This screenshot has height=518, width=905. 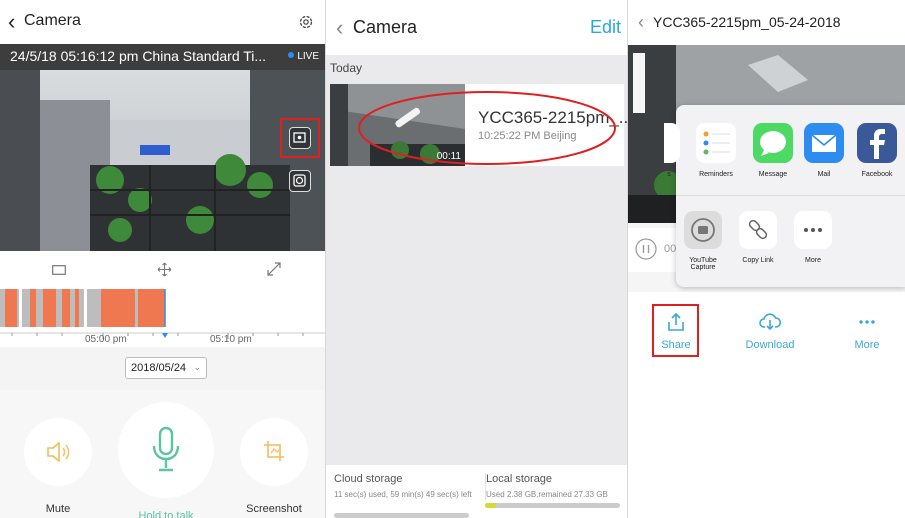 What do you see at coordinates (867, 331) in the screenshot?
I see `more-button: More` at bounding box center [867, 331].